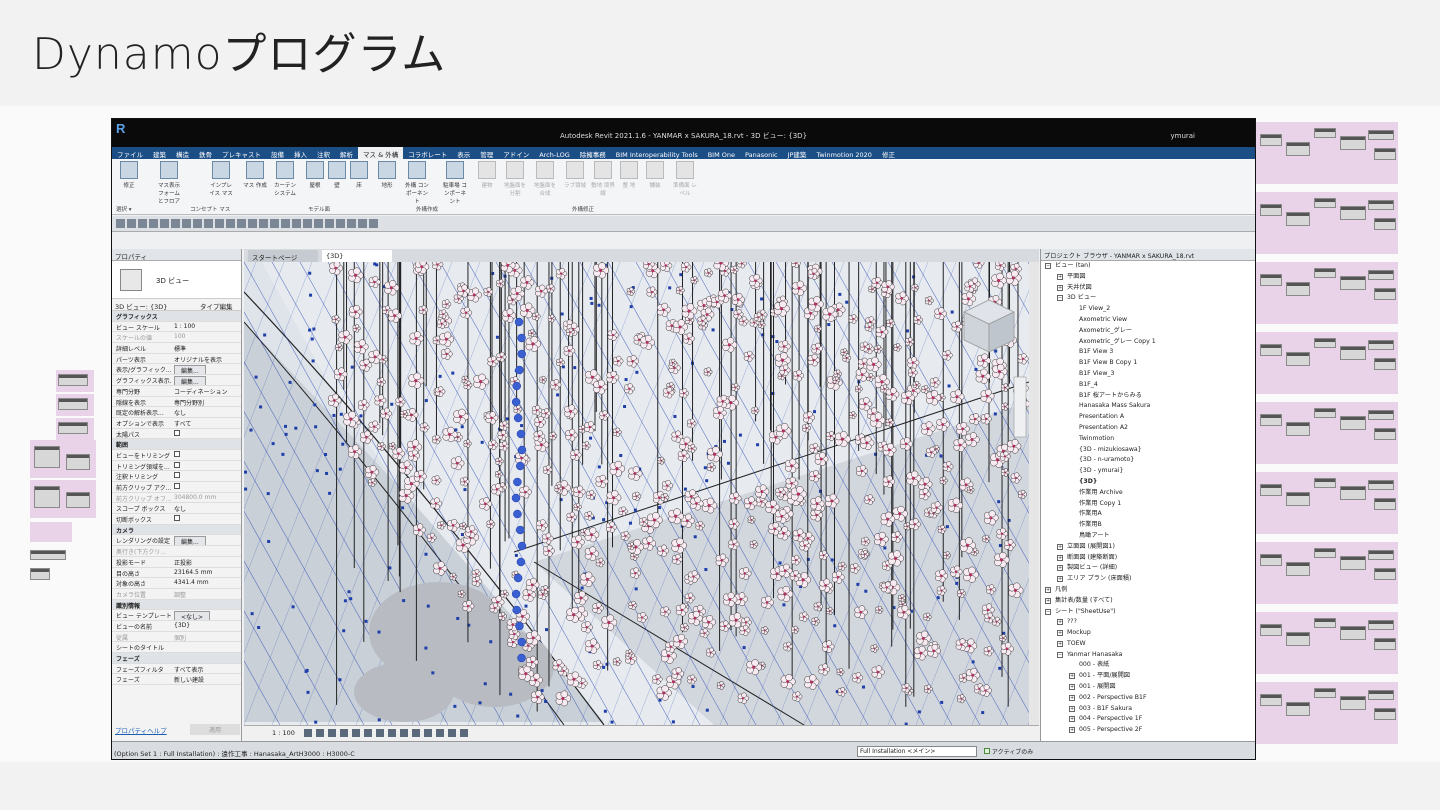 The height and width of the screenshot is (810, 1440). I want to click on ribbon-button: マス 作成, so click(255, 175).